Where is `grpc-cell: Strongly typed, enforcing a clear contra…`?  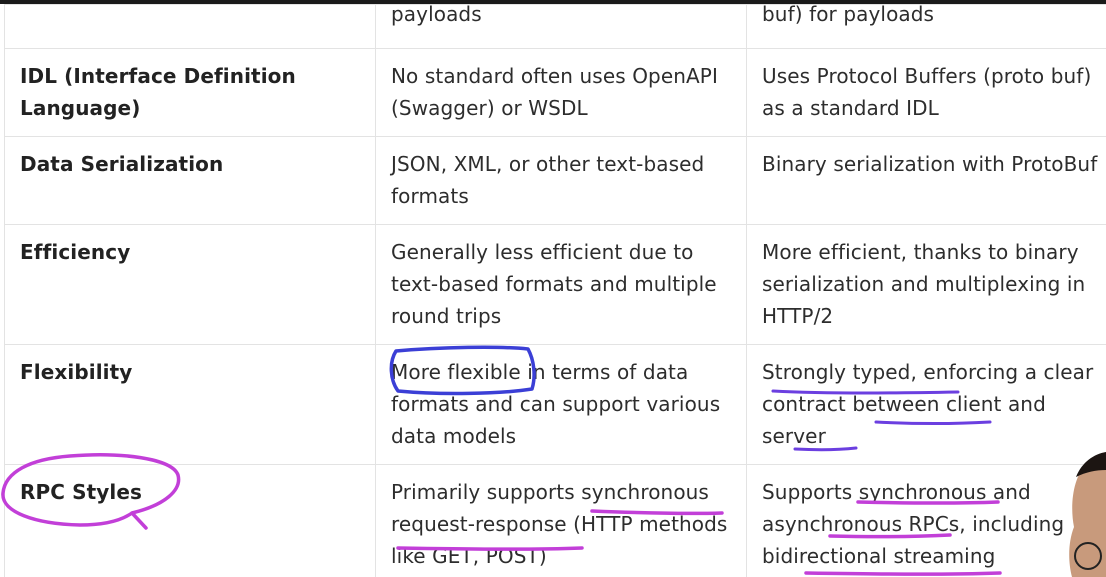
grpc-cell: Strongly typed, enforcing a clear contra… is located at coordinates (926, 404).